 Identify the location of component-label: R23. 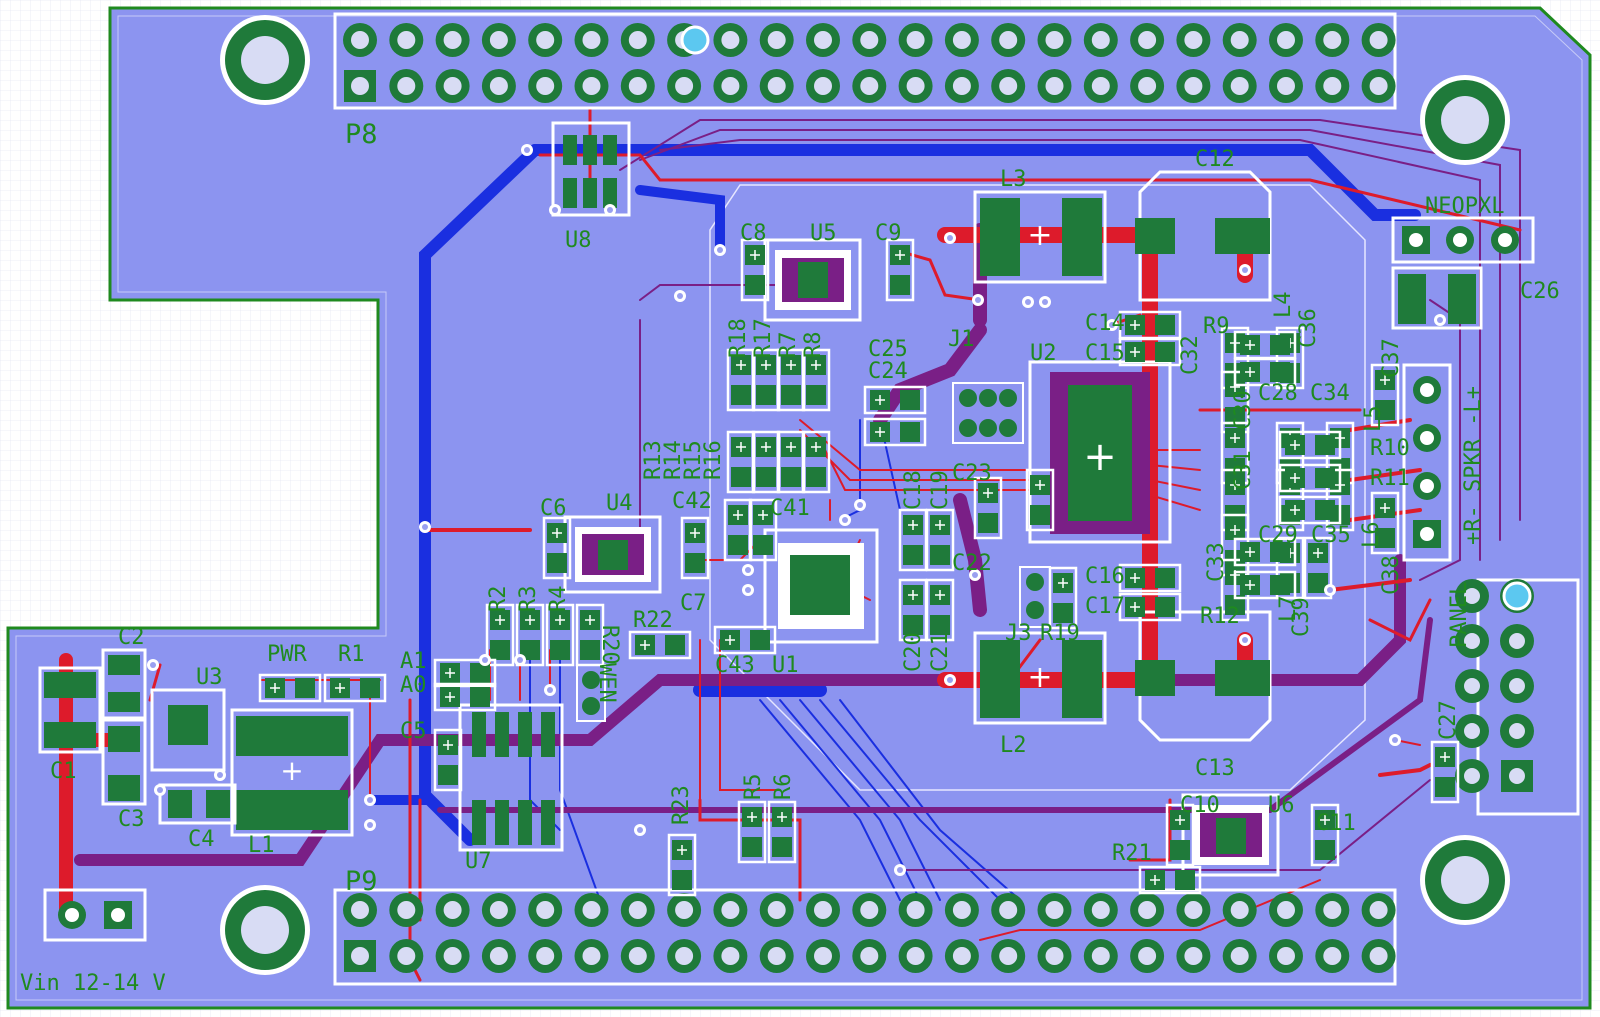
(681, 805).